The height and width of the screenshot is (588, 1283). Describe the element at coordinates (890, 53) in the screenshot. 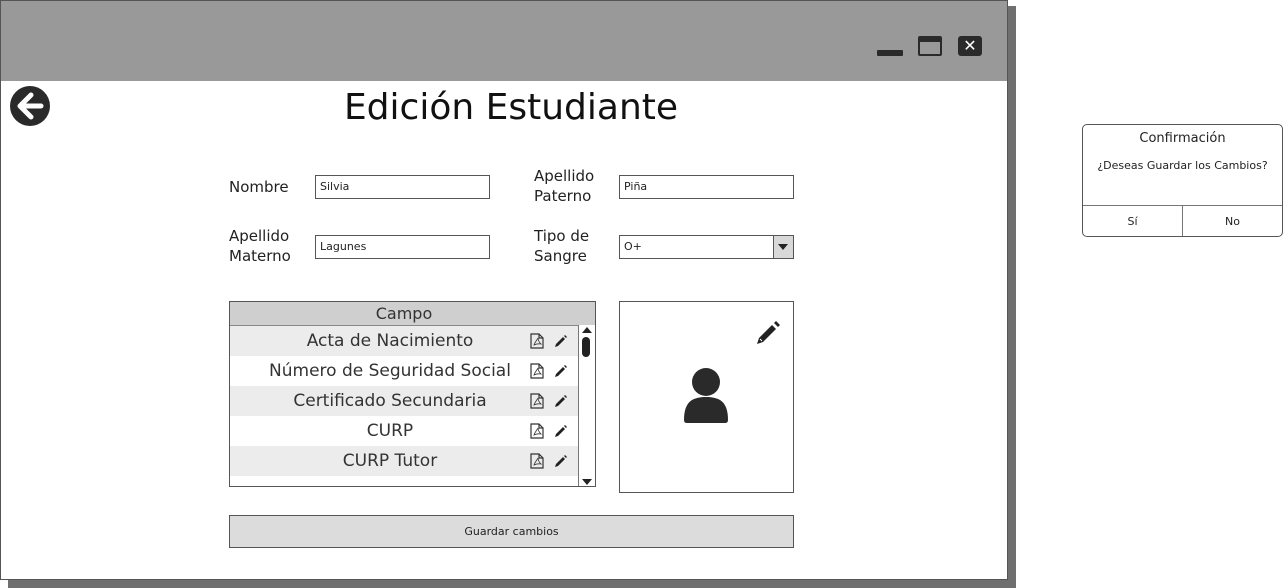

I see `minimize-icon` at that location.